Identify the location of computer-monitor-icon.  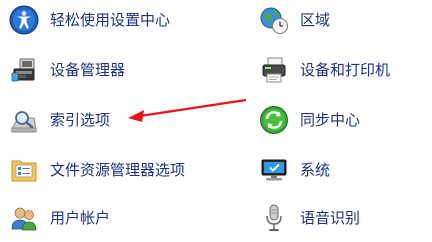
(274, 170).